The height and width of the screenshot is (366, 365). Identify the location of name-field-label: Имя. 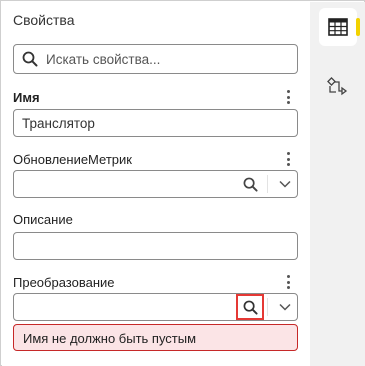
(26, 97).